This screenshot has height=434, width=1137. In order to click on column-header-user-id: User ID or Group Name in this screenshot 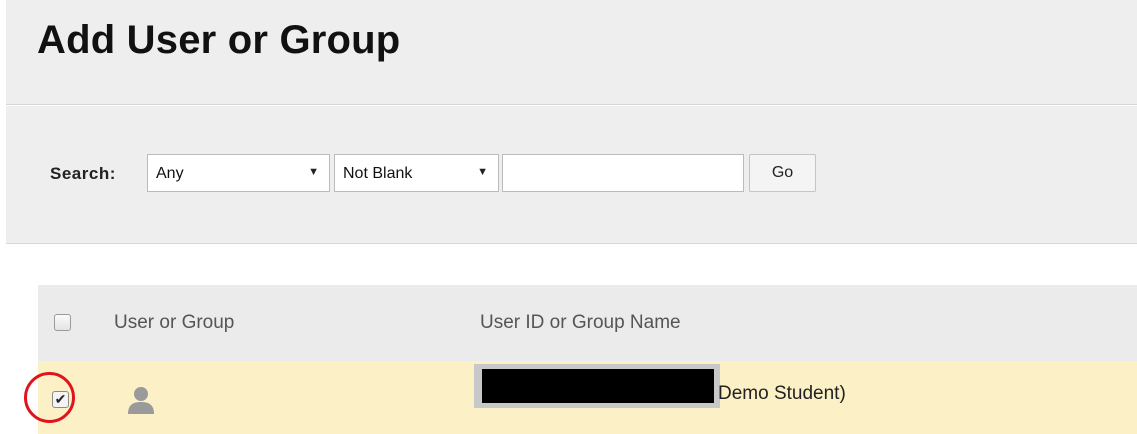, I will do `click(580, 323)`.